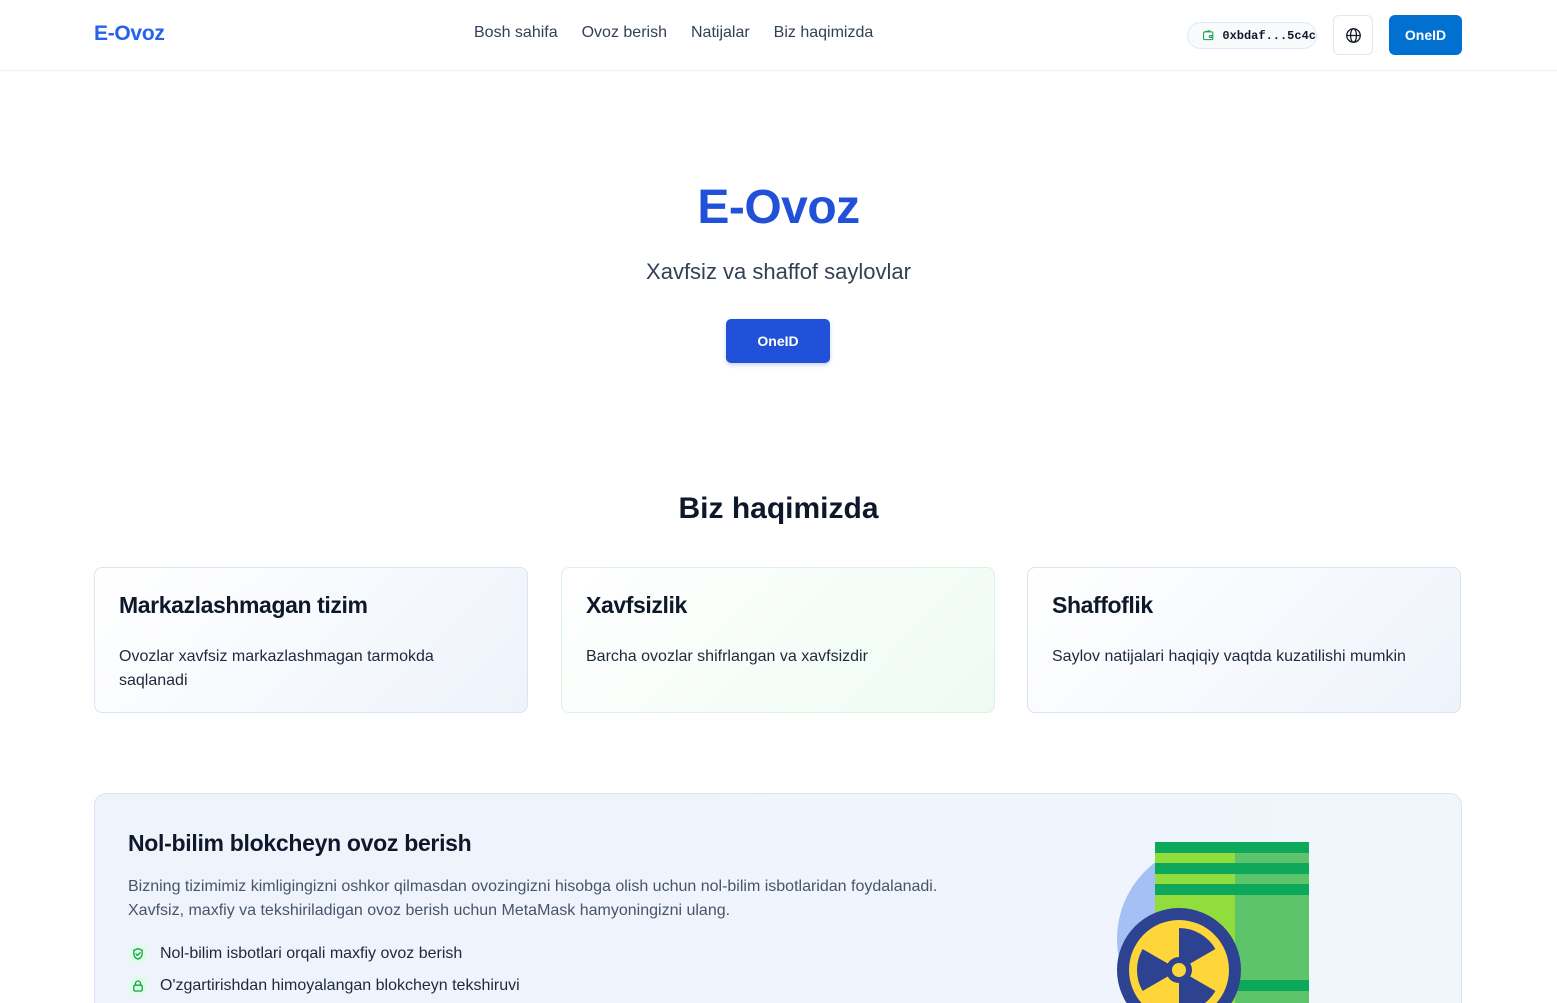 Image resolution: width=1557 pixels, height=1003 pixels. I want to click on zk-title: Nol-bilim blokcheyn ovoz berish, so click(300, 843).